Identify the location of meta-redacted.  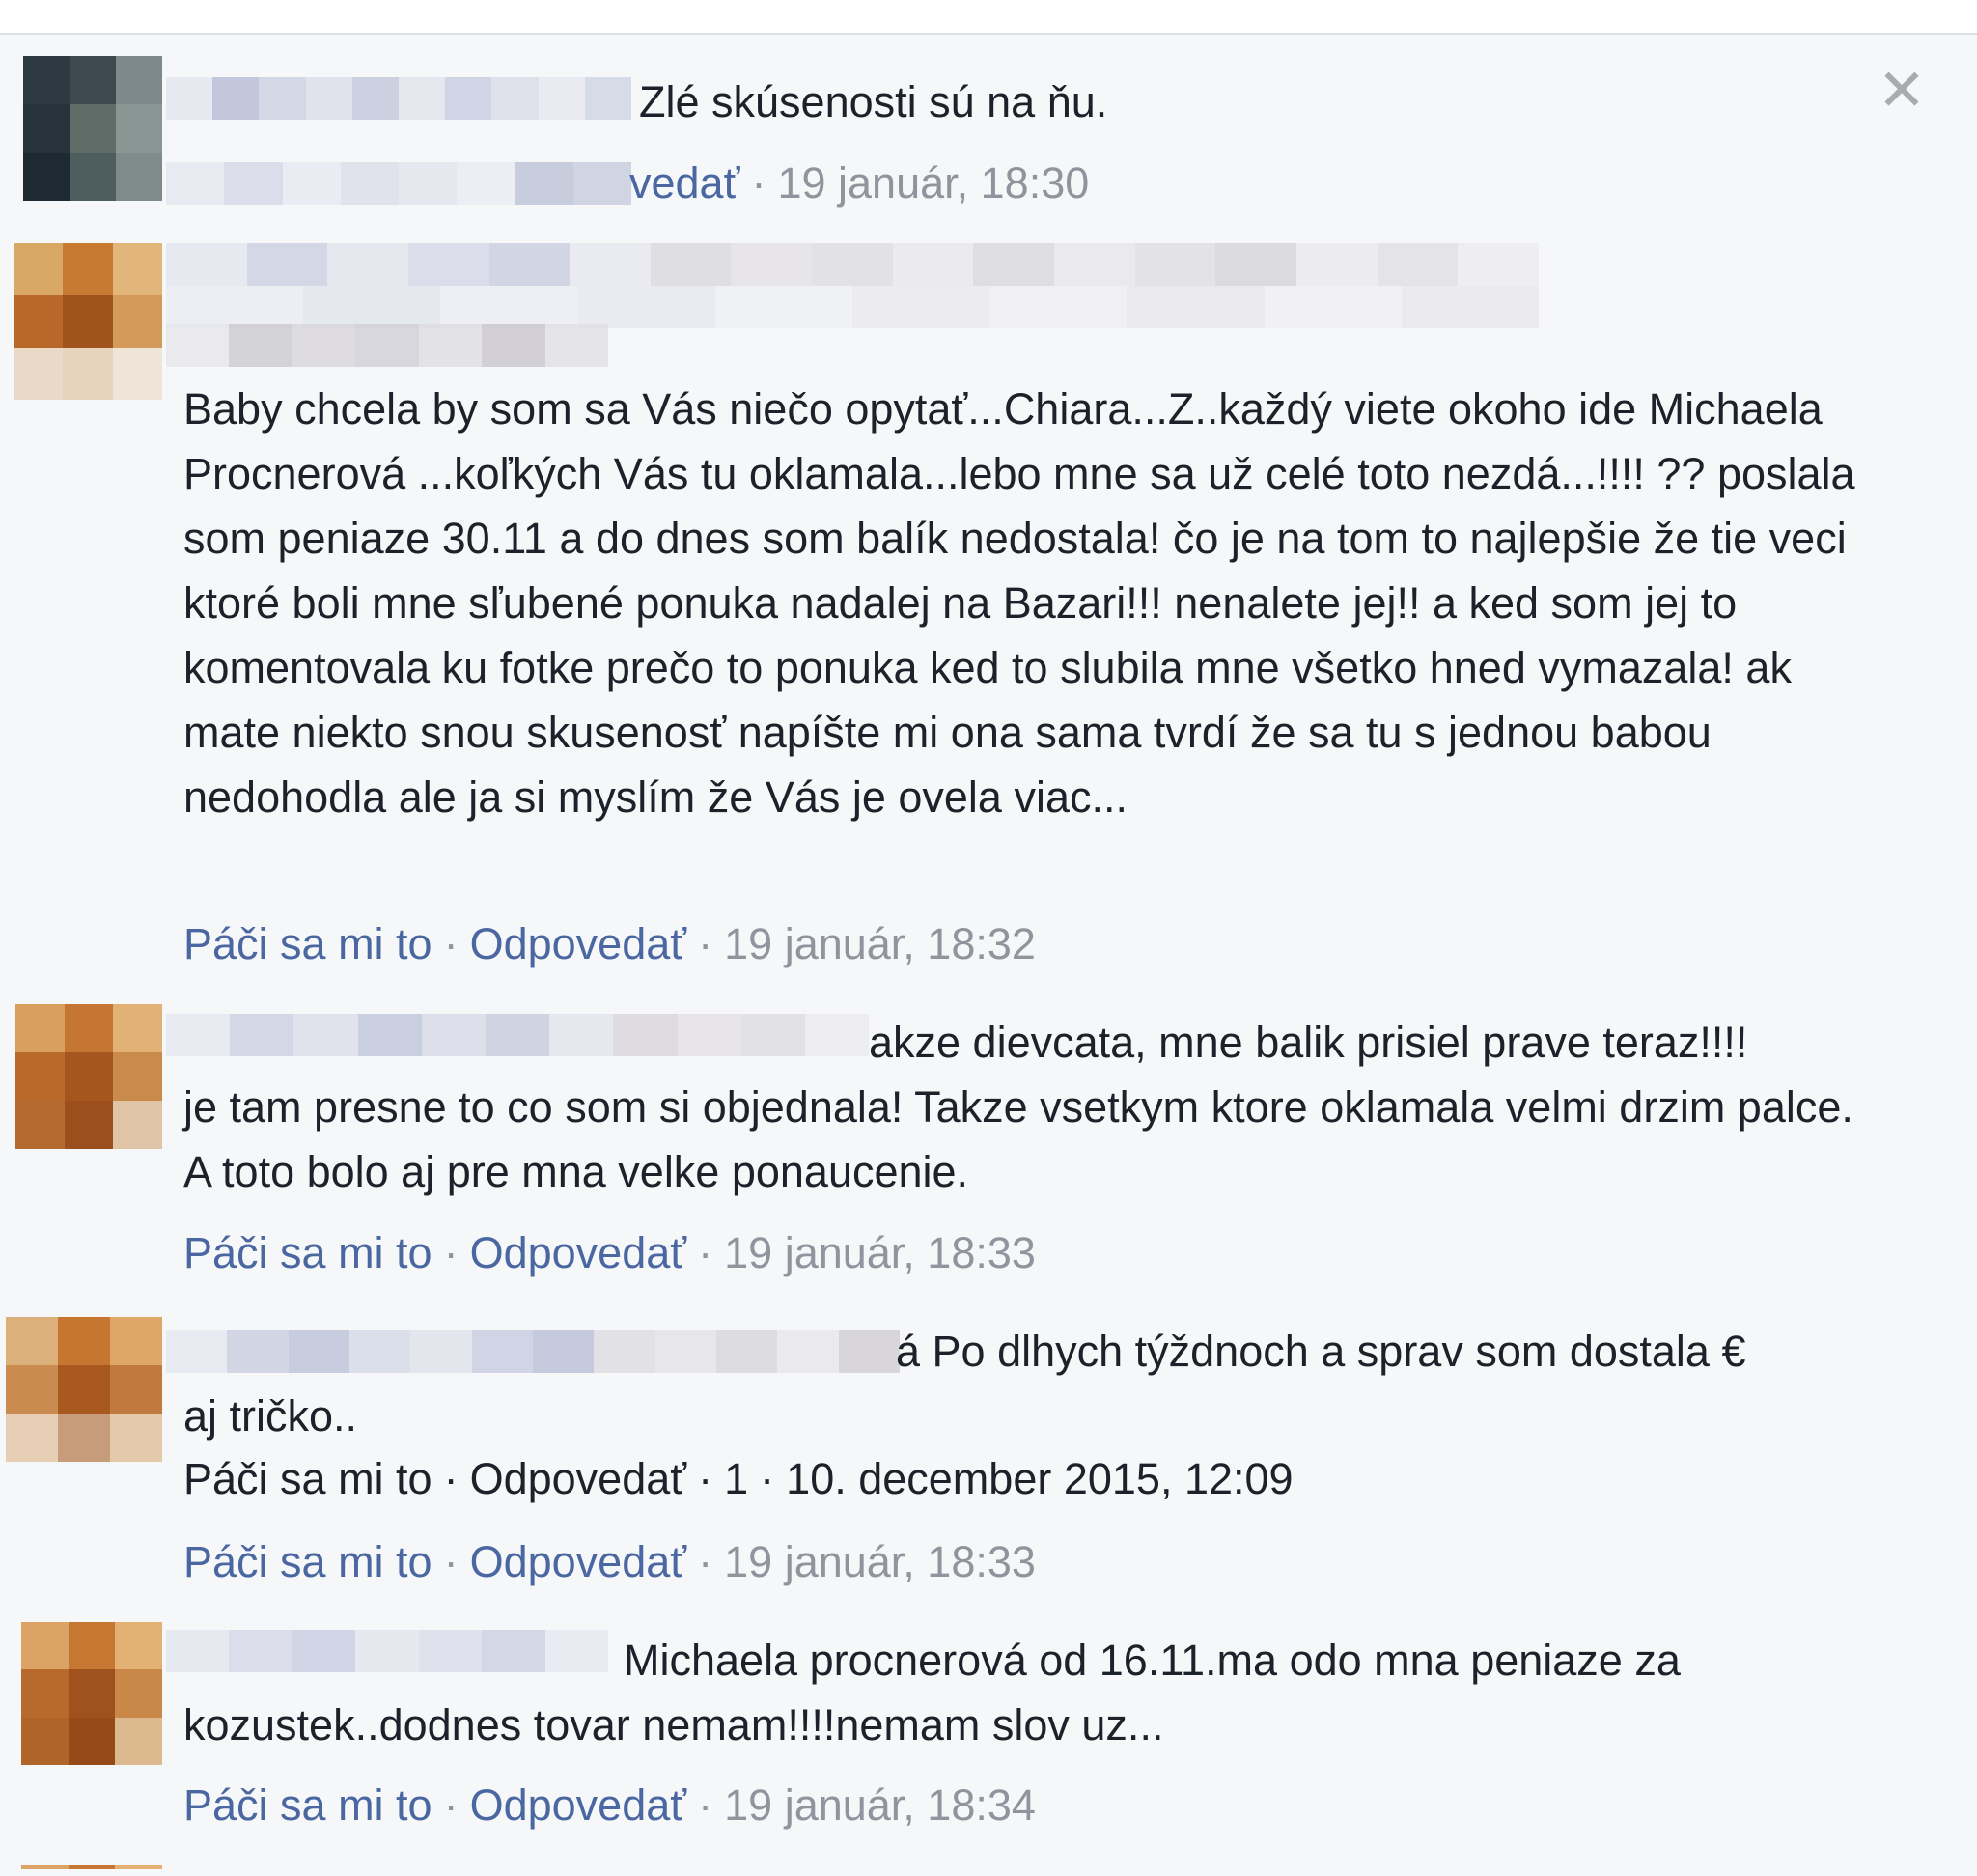
(398, 184).